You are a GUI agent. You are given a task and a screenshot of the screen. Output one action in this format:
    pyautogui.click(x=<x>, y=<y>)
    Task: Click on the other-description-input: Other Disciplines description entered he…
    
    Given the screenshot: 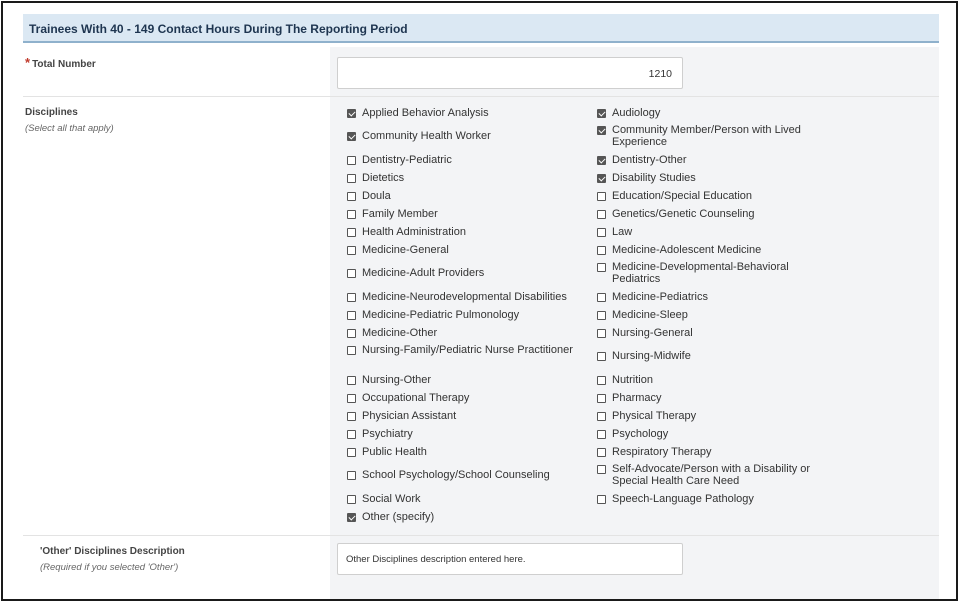 What is the action you would take?
    pyautogui.click(x=510, y=559)
    